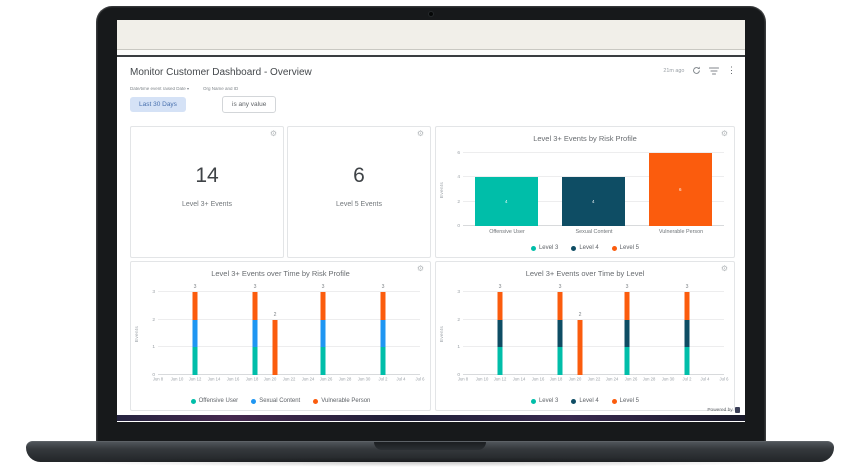  I want to click on bar-sexual-content: 4, so click(593, 201).